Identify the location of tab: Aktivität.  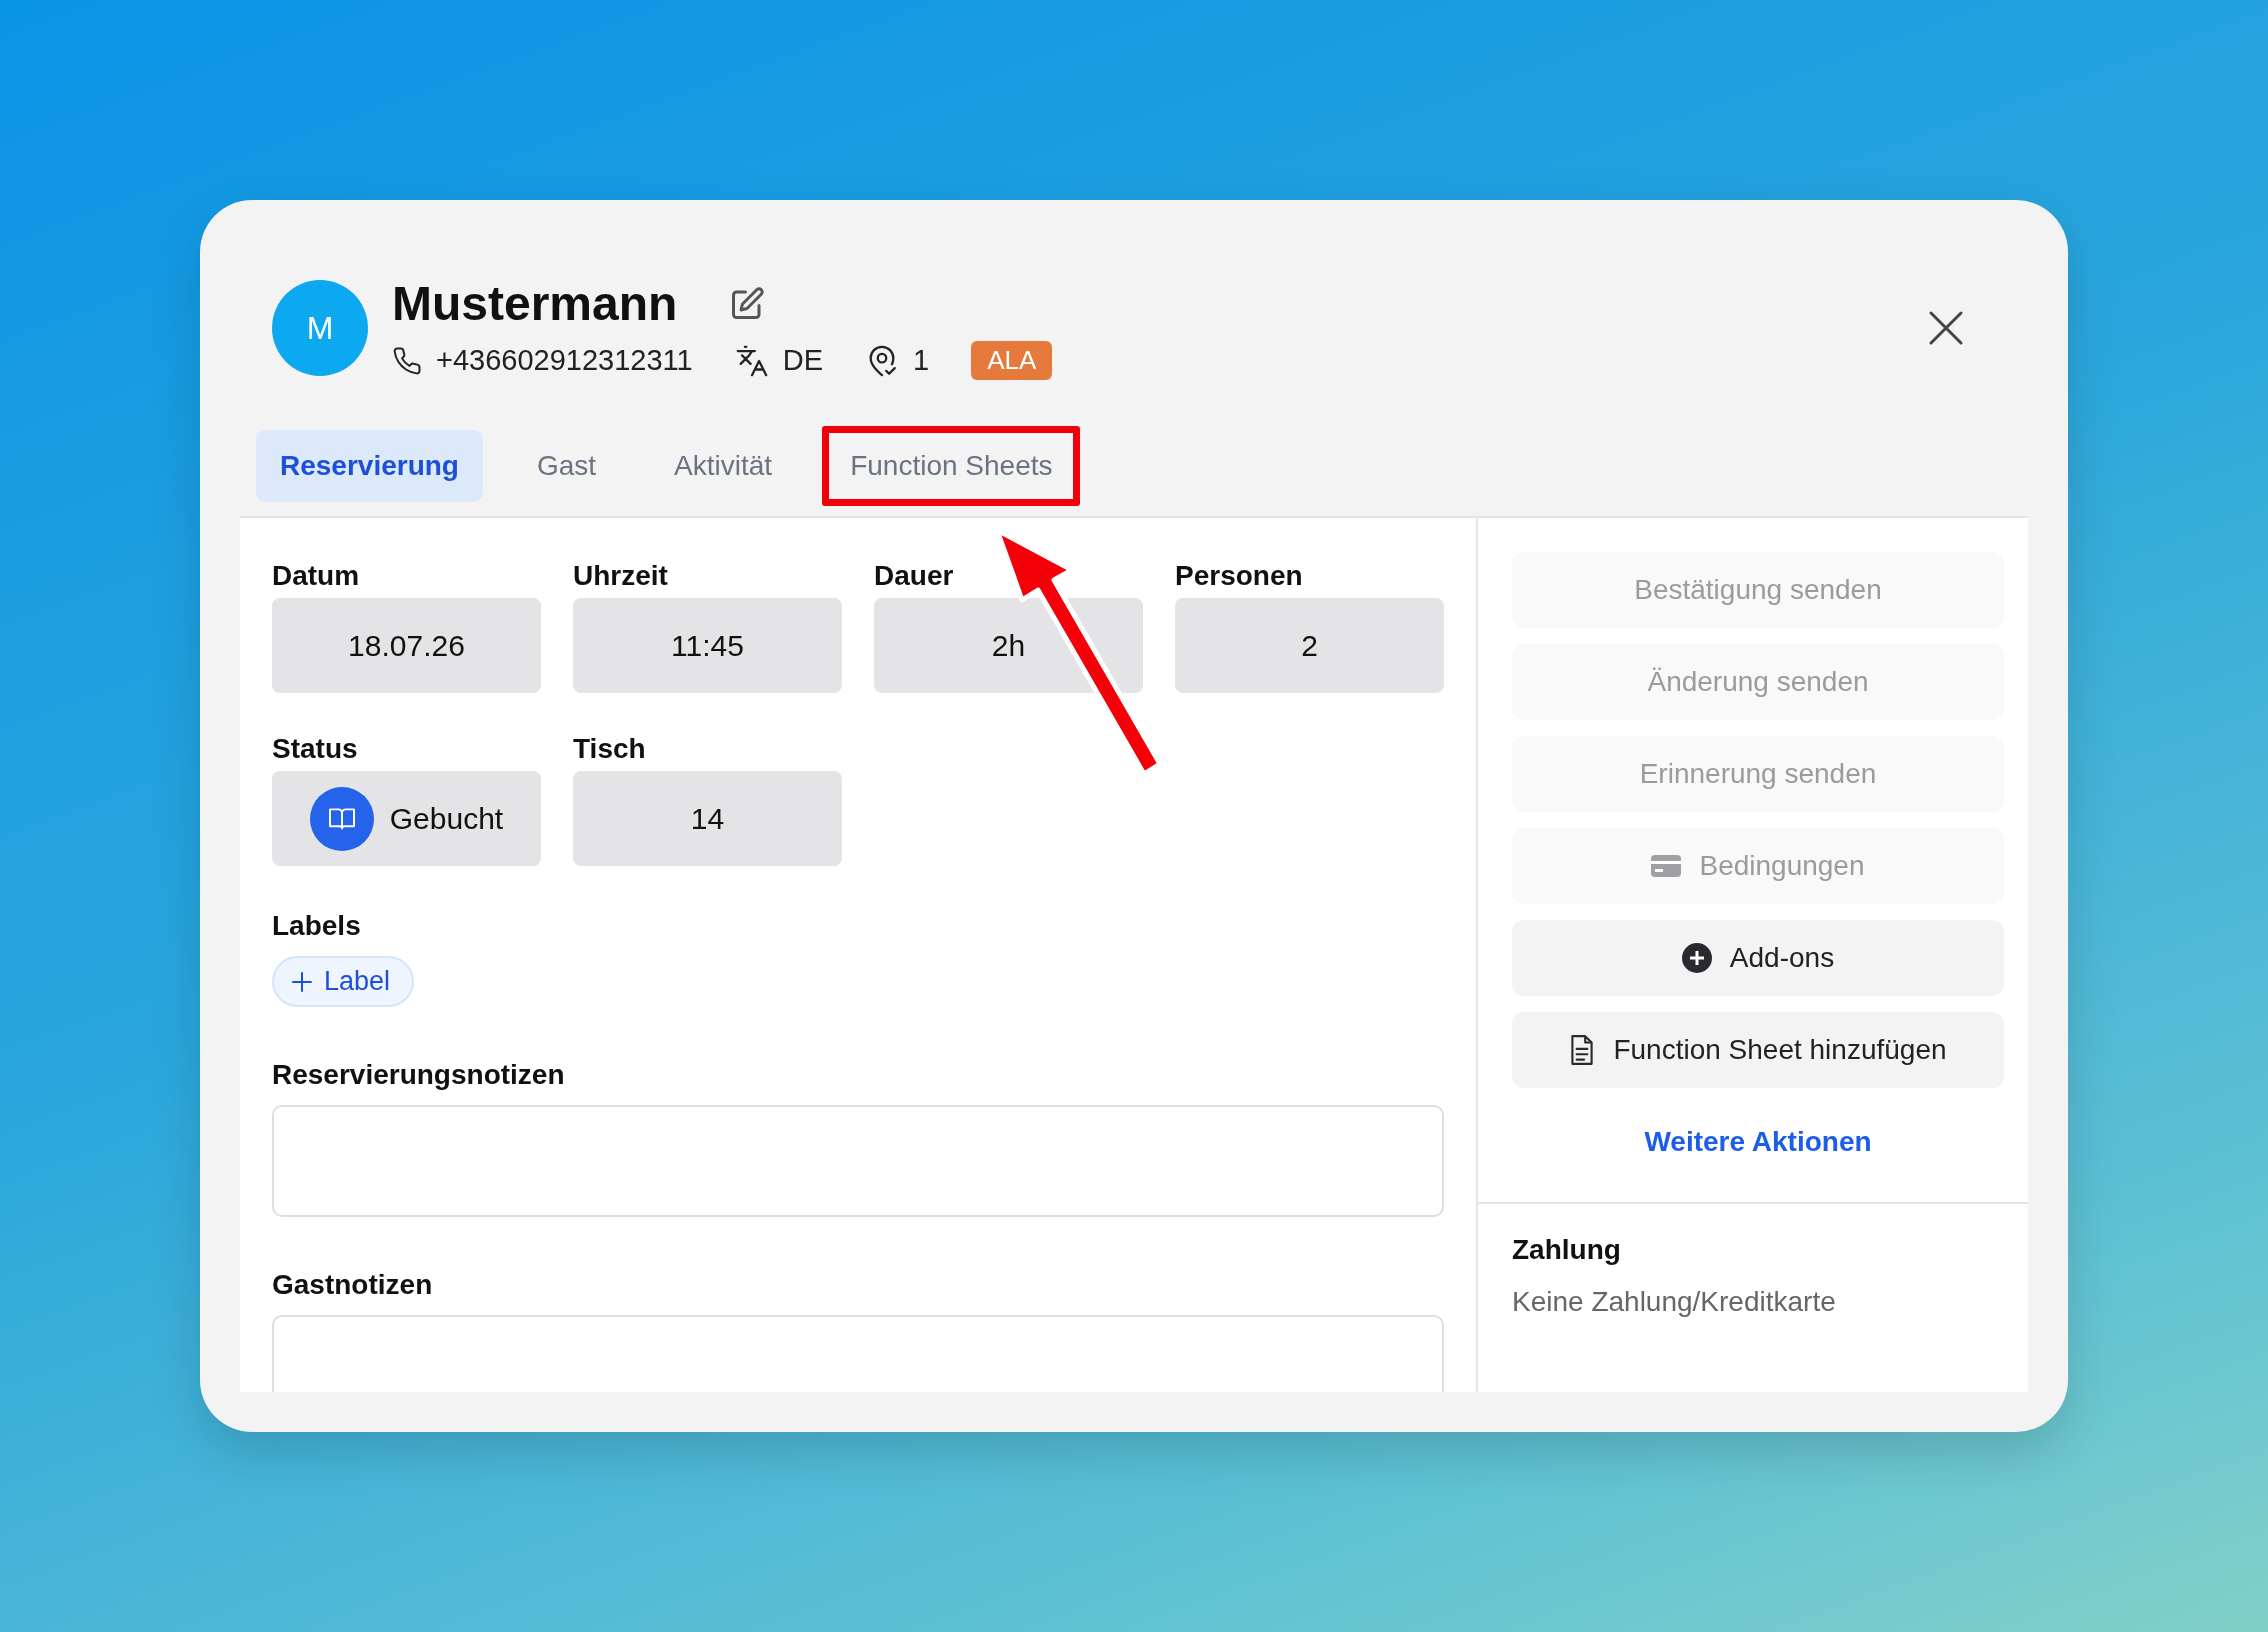
(723, 466).